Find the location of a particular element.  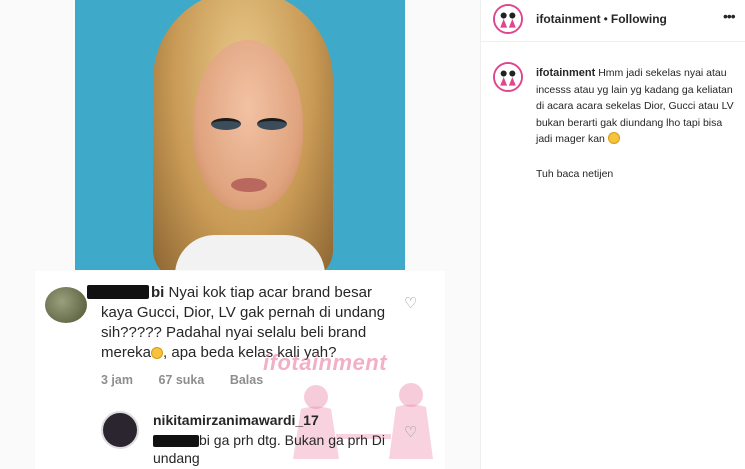

photo-shirt is located at coordinates (250, 252).